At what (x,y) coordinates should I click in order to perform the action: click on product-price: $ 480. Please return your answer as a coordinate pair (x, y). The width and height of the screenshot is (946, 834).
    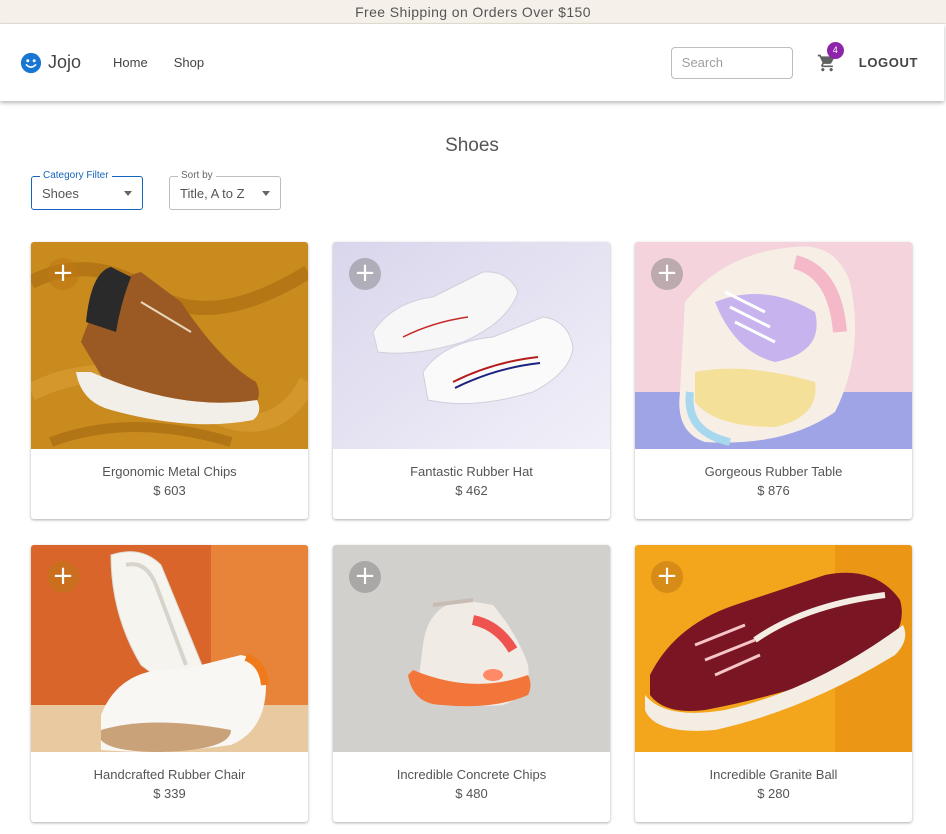
    Looking at the image, I should click on (471, 793).